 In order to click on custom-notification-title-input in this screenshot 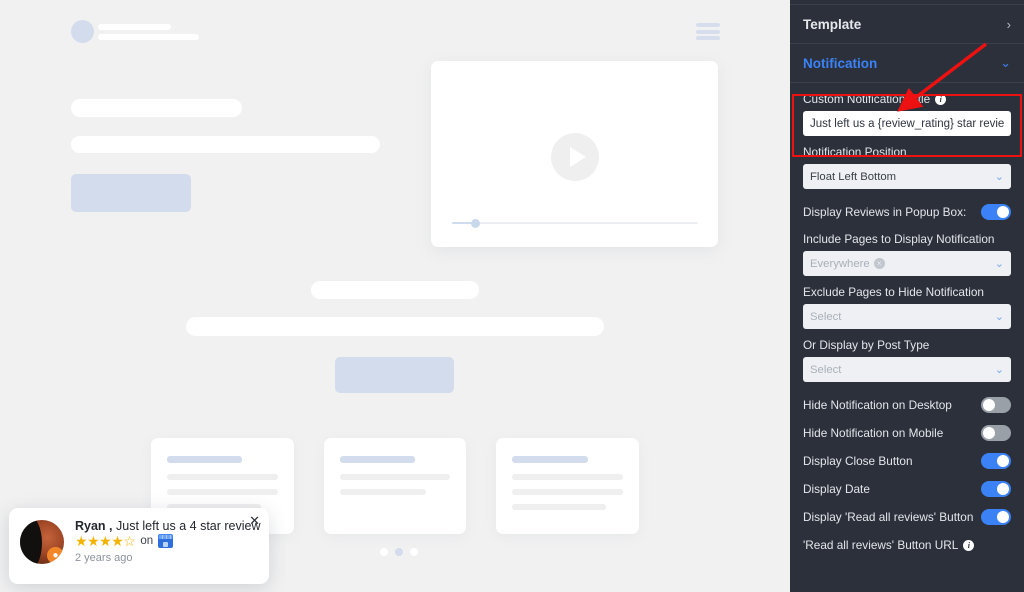, I will do `click(907, 123)`.